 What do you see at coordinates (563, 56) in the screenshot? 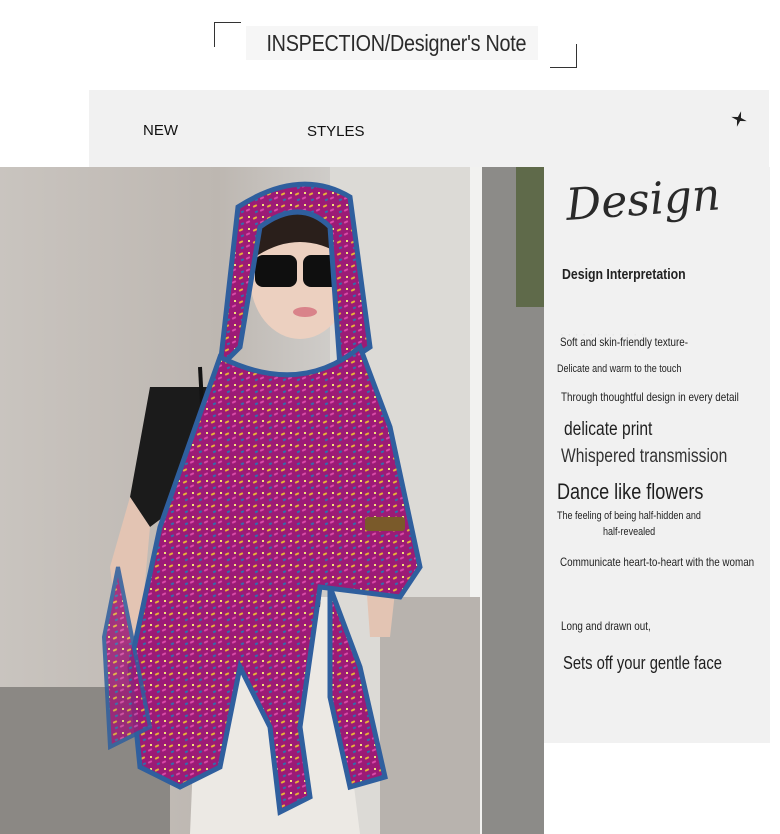
I see `corner-bracket-bottom-right` at bounding box center [563, 56].